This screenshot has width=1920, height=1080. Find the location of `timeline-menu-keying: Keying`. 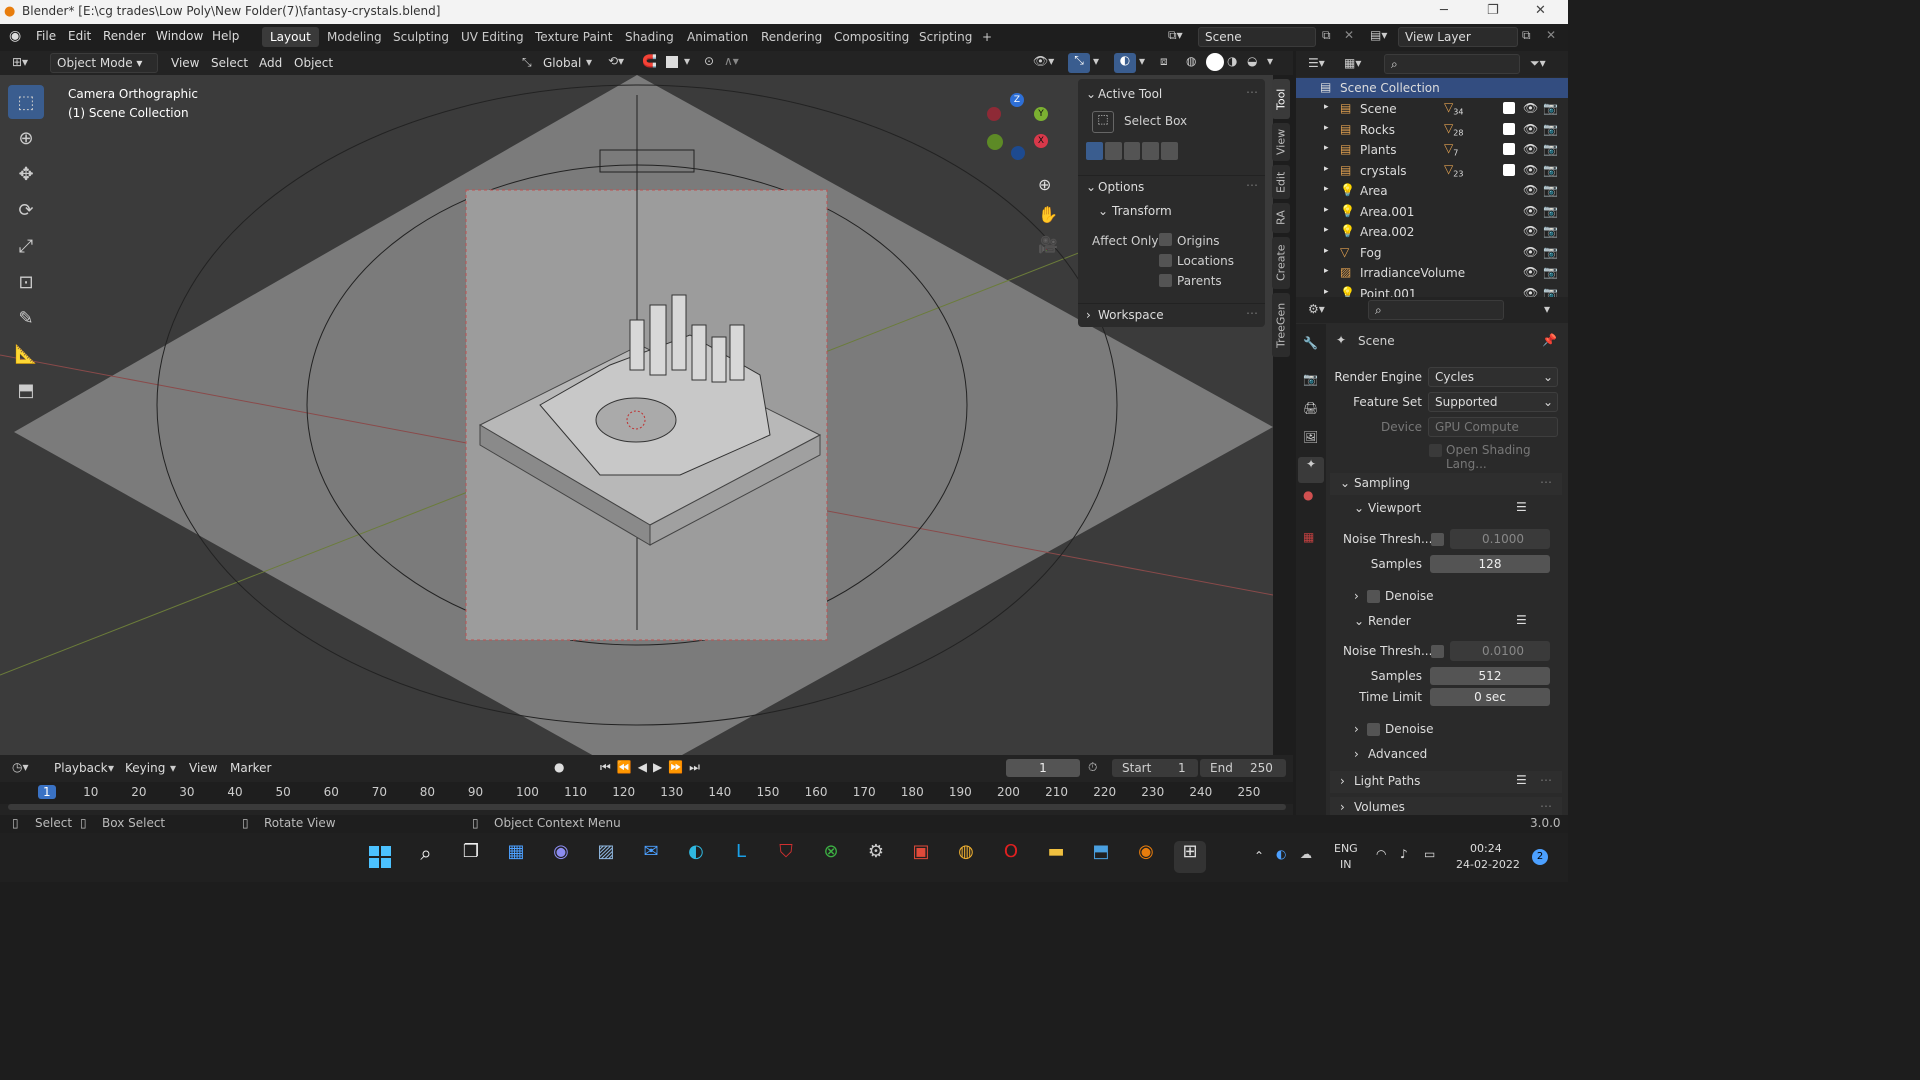

timeline-menu-keying: Keying is located at coordinates (145, 768).